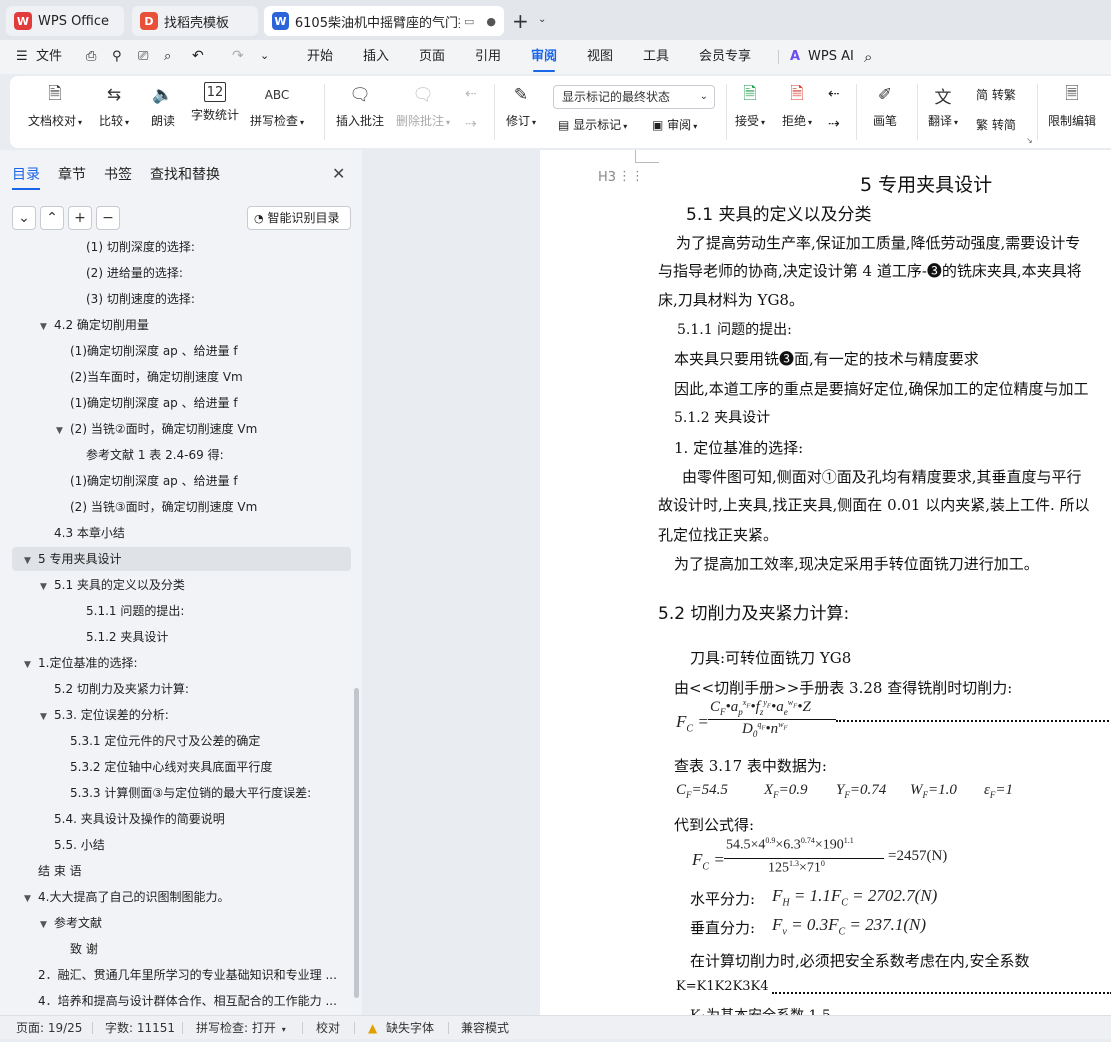  What do you see at coordinates (91, 56) in the screenshot?
I see `save-icon: ⎙` at bounding box center [91, 56].